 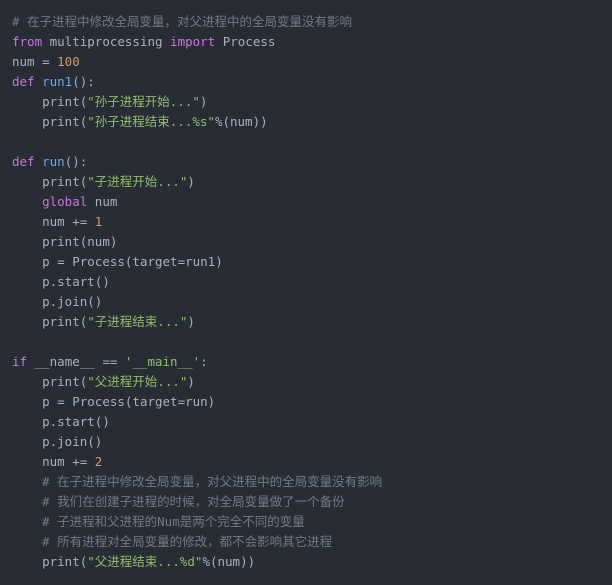 I want to click on code-token-def: __name__ ==, so click(x=76, y=361).